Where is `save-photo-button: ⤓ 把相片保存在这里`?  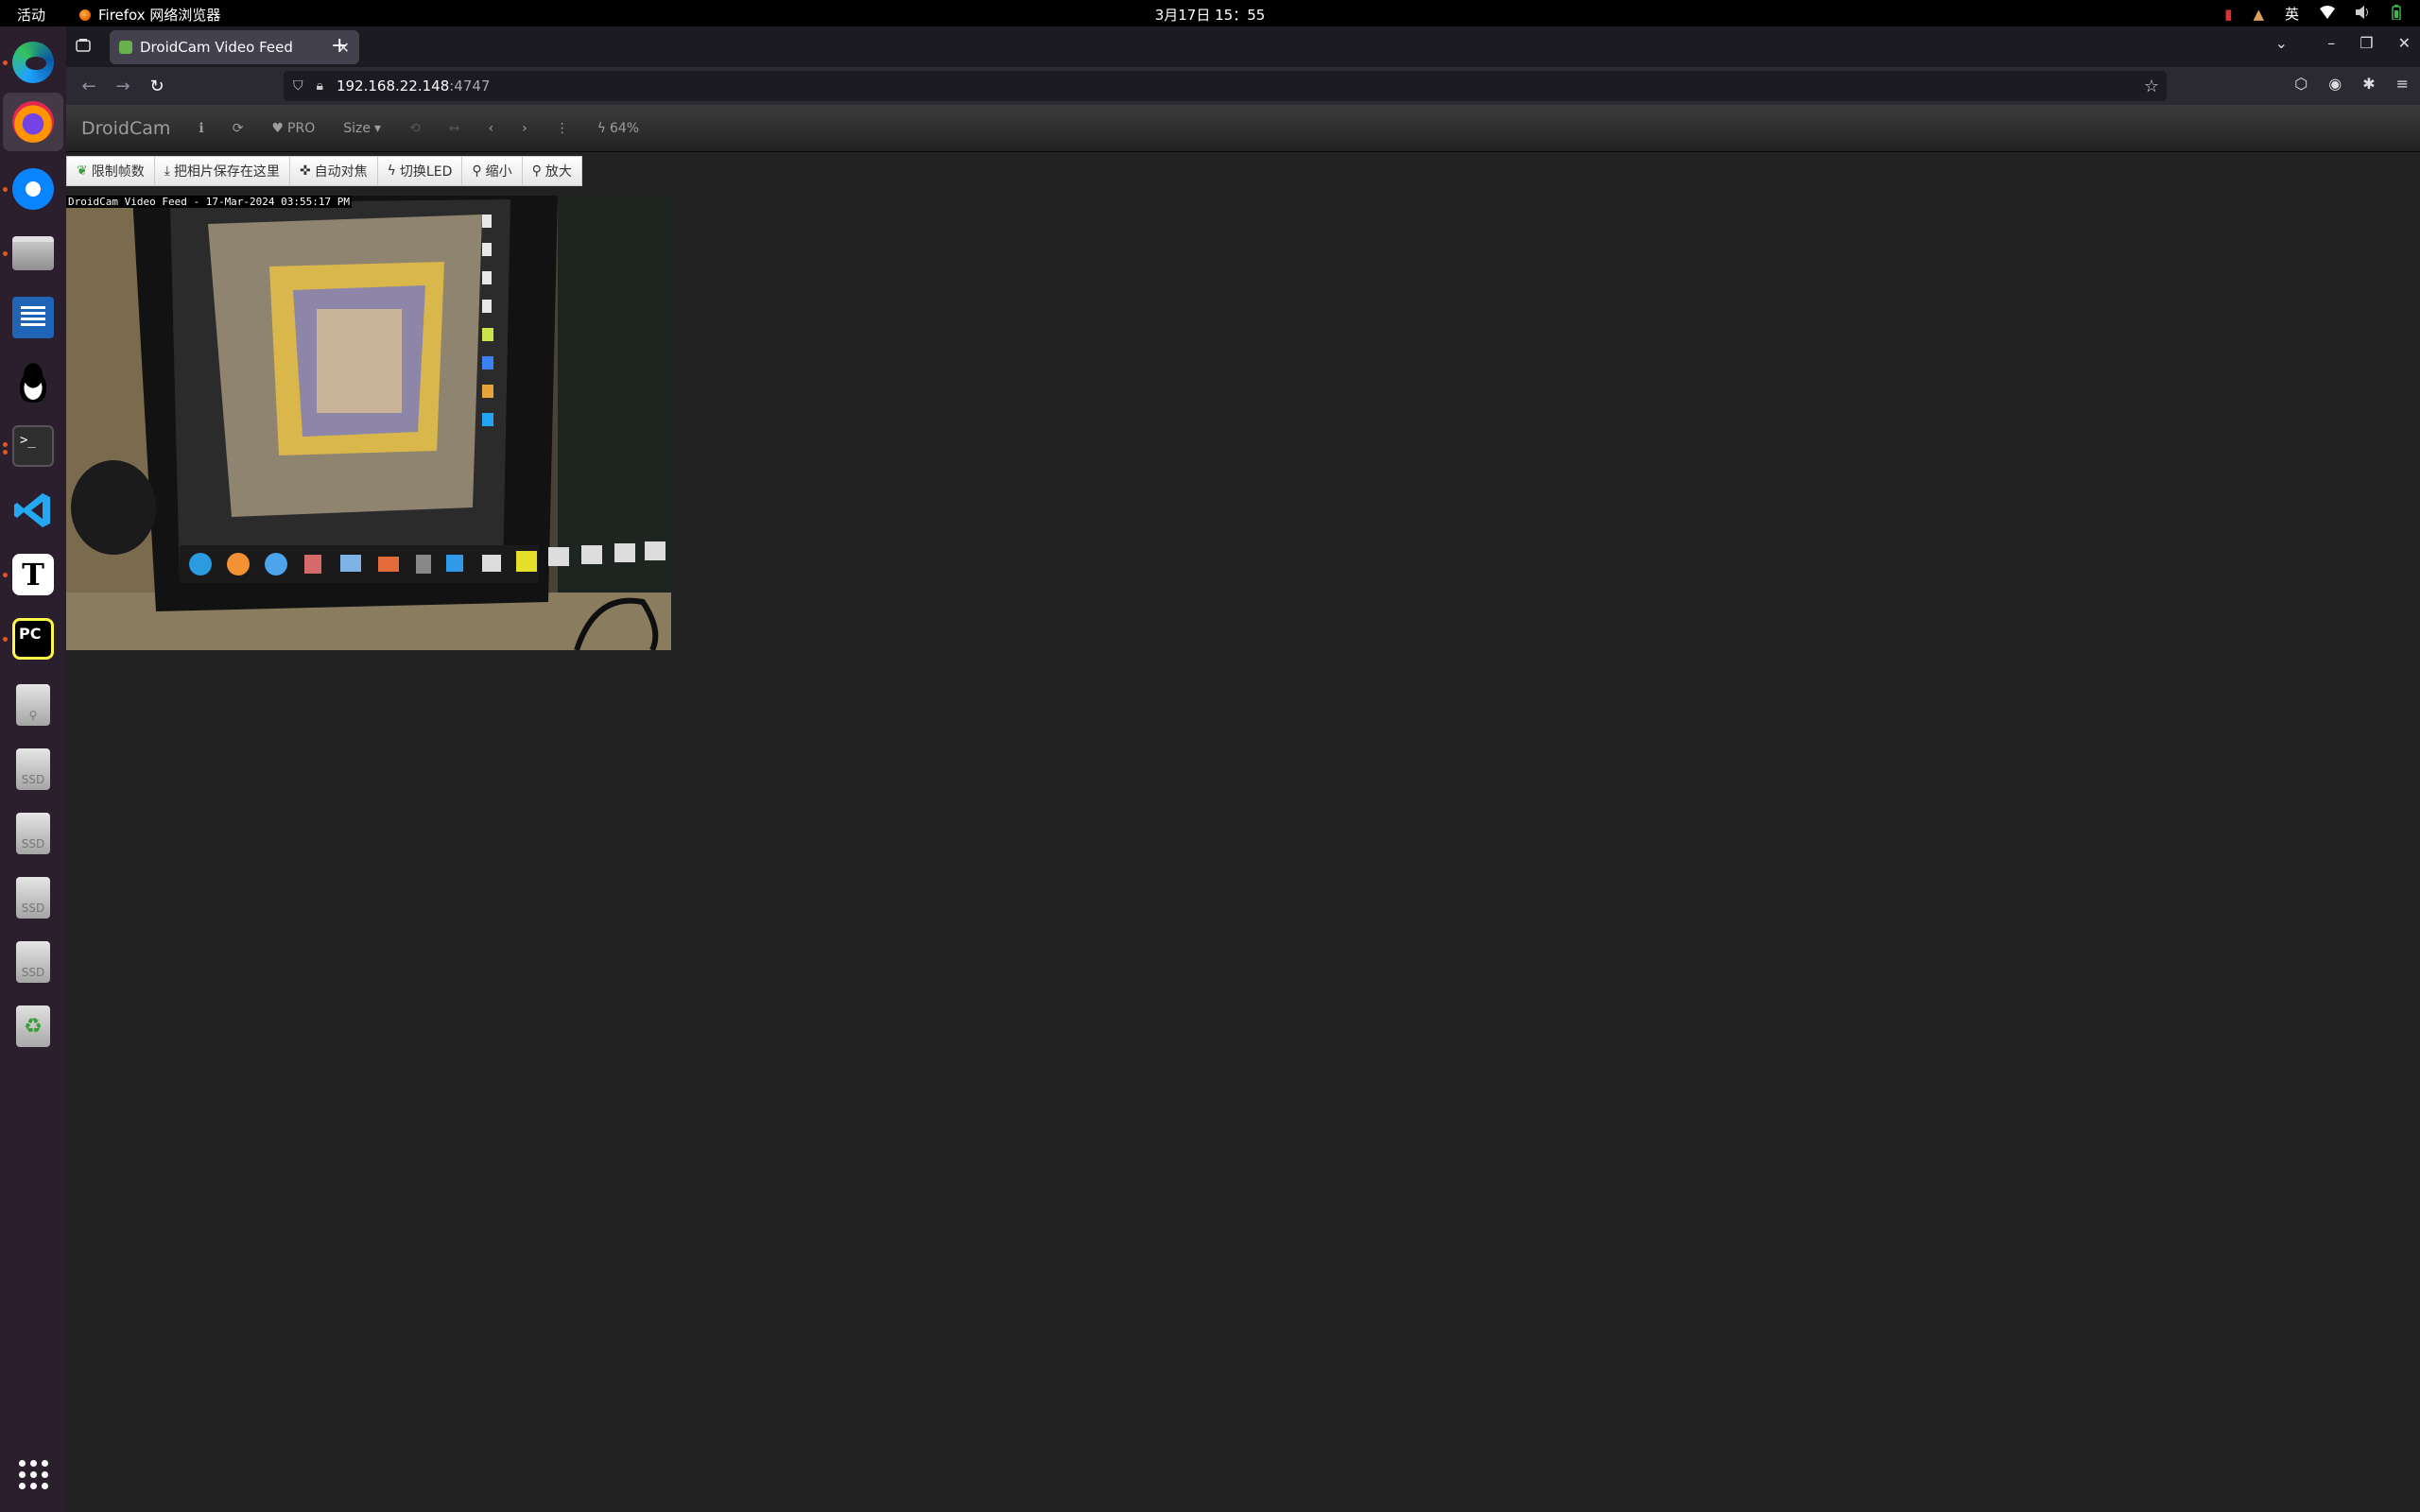 save-photo-button: ⤓ 把相片保存在这里 is located at coordinates (222, 171).